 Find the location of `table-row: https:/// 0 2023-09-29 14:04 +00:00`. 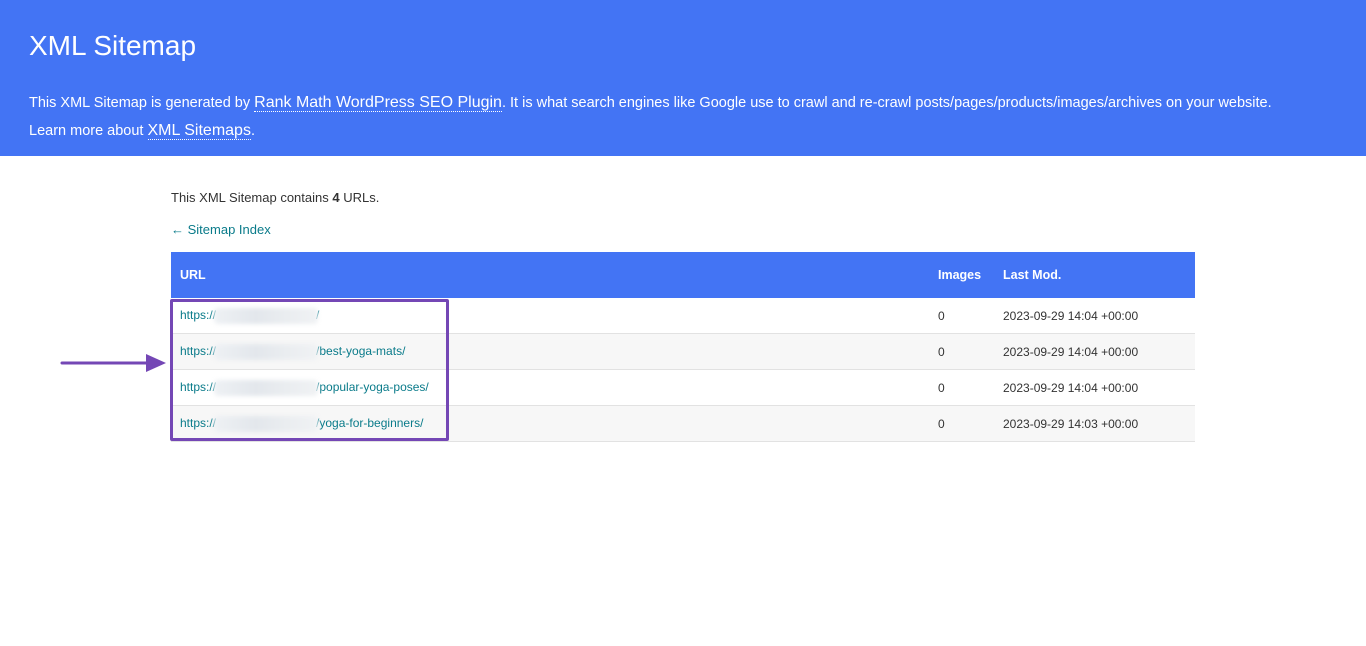

table-row: https:/// 0 2023-09-29 14:04 +00:00 is located at coordinates (683, 316).